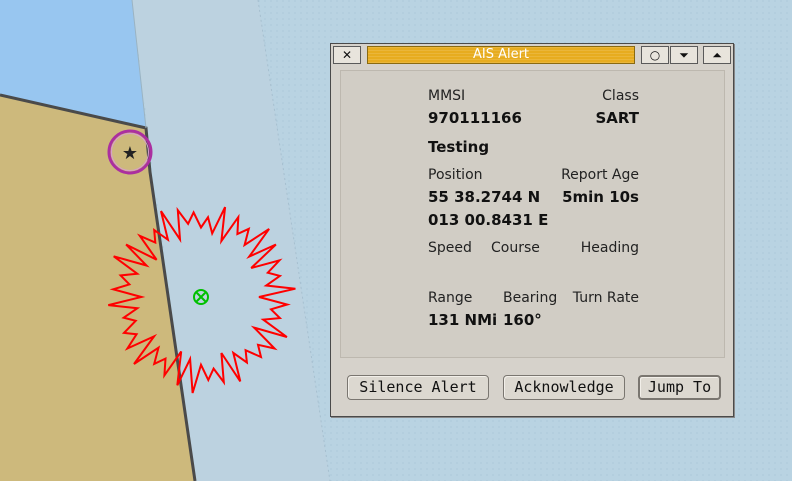 The image size is (792, 481). Describe the element at coordinates (609, 248) in the screenshot. I see `heading-label: Heading` at that location.